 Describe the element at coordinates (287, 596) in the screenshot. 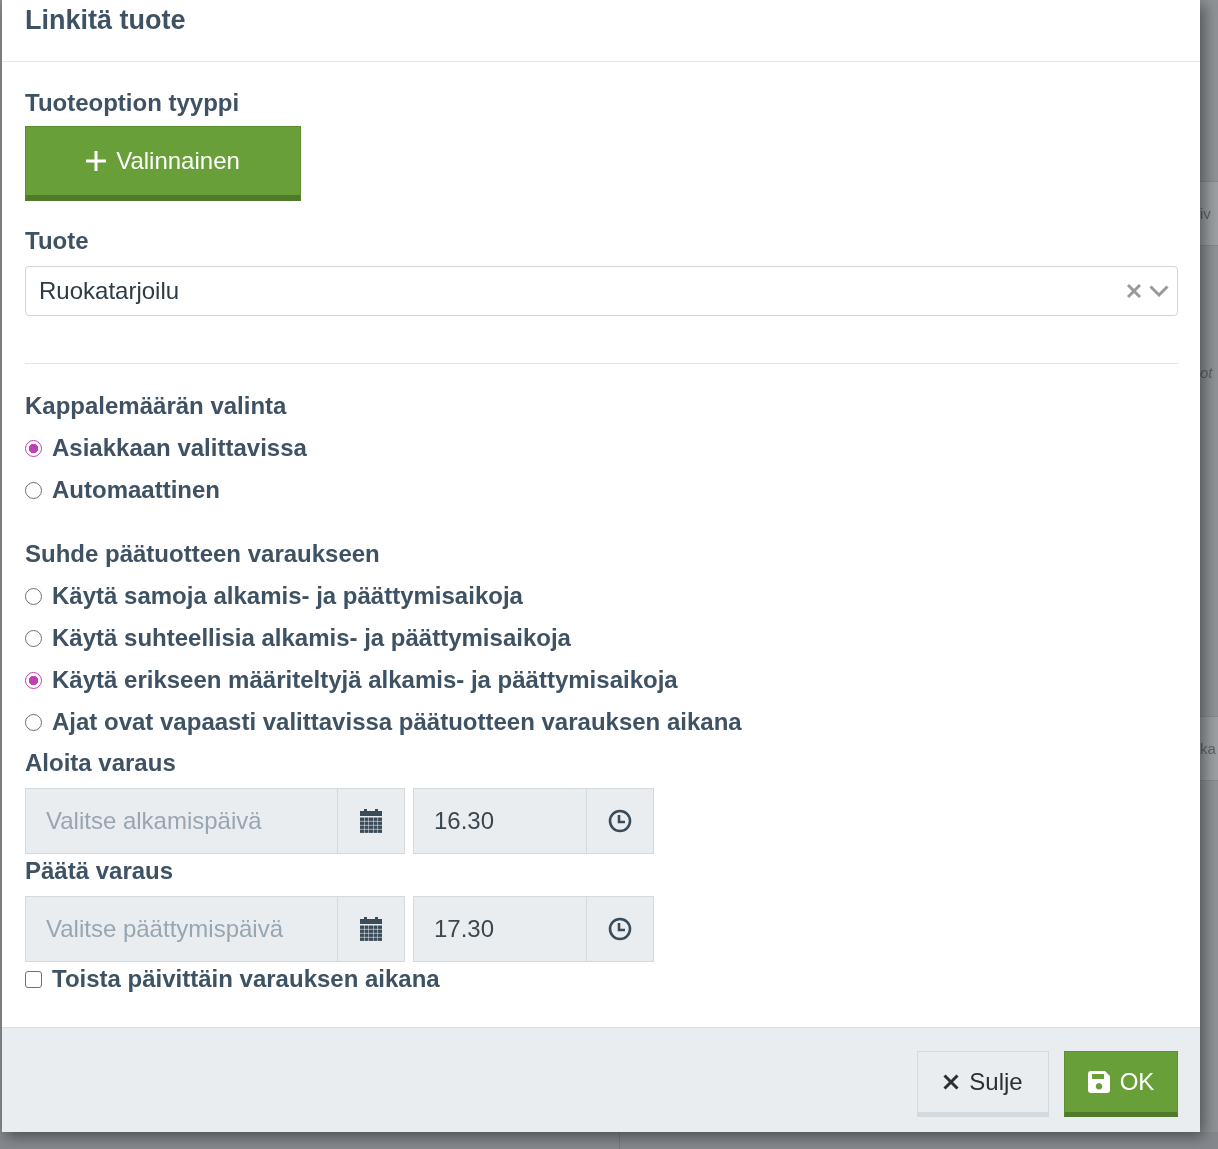

I see `option-label: Käytä samoja alkamis- ja päättymisaikoja` at that location.